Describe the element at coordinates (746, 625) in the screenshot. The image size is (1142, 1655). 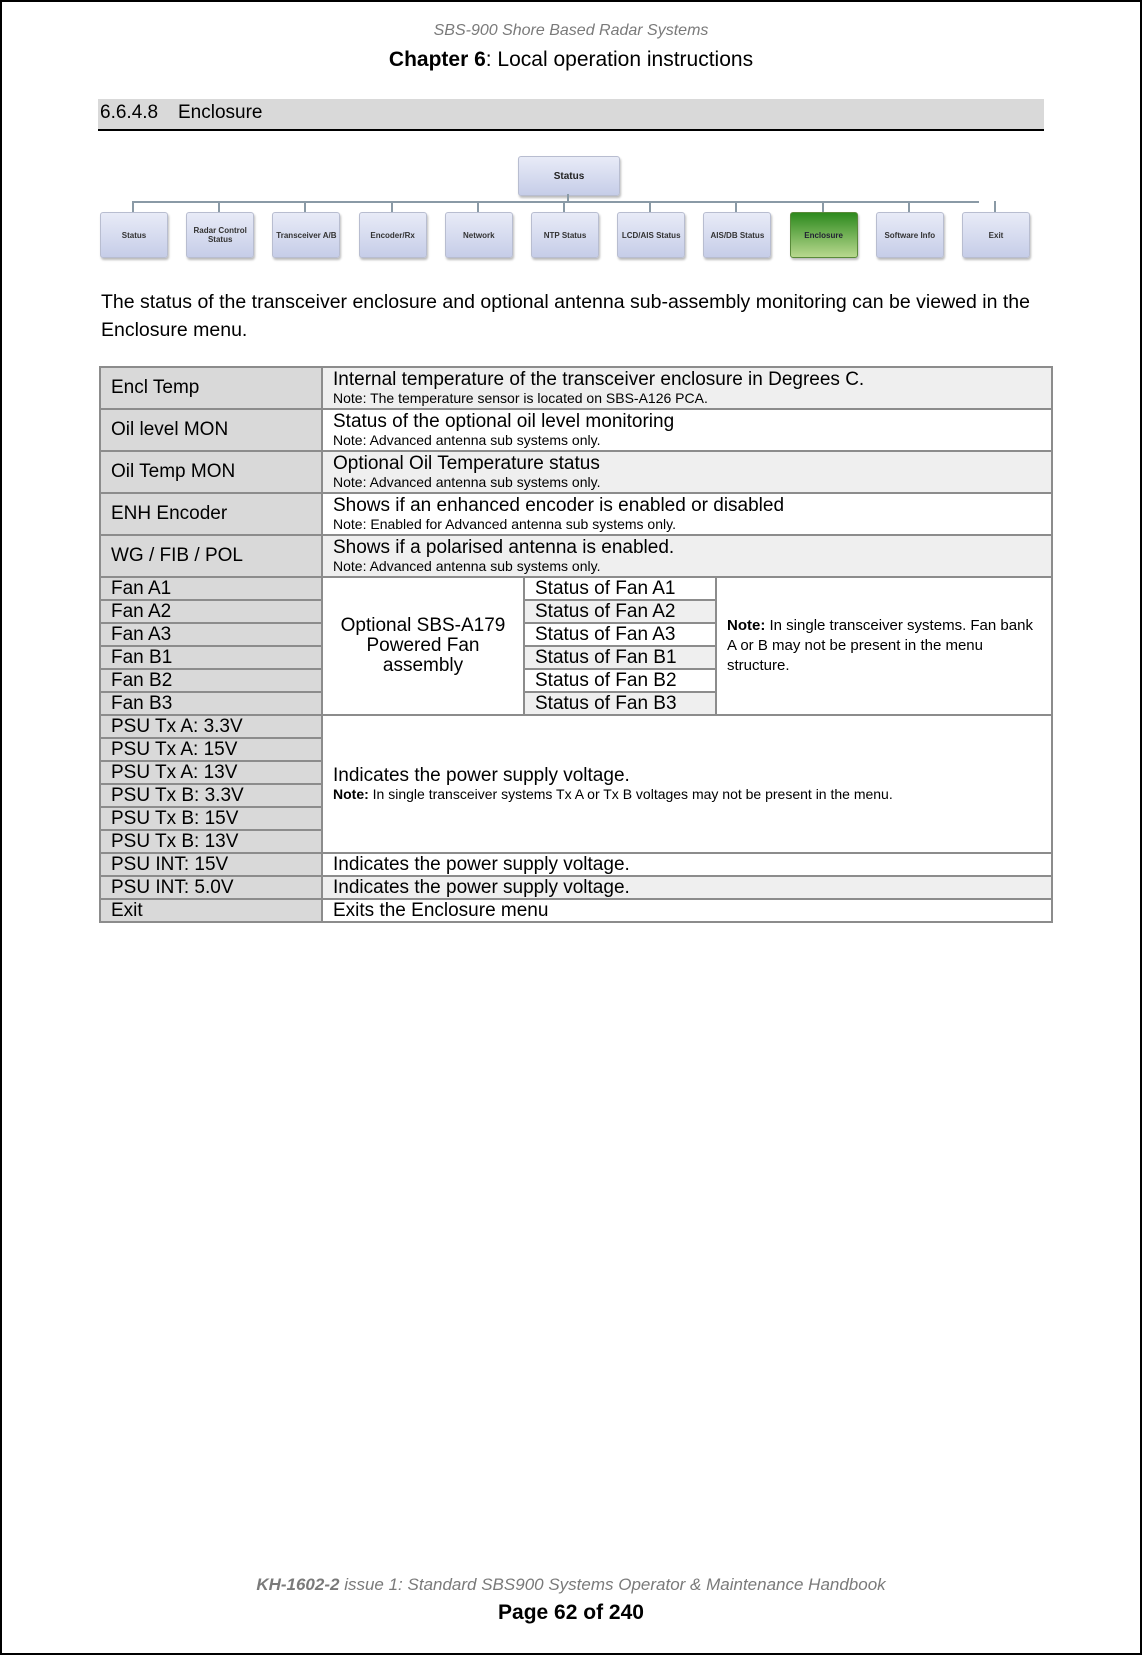
I see `fan-note-label: Note:` at that location.